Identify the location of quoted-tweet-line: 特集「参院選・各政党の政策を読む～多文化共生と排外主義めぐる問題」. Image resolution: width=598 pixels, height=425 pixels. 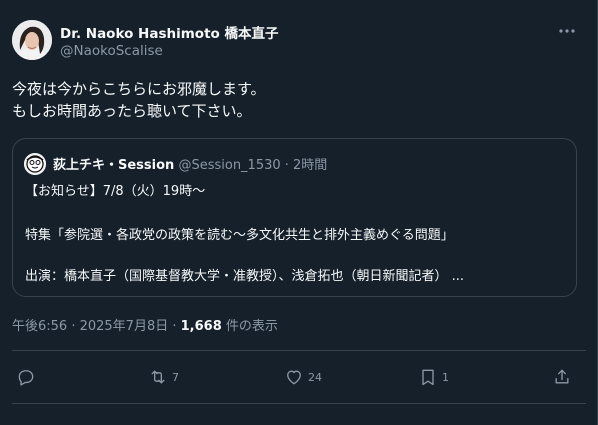
(239, 235).